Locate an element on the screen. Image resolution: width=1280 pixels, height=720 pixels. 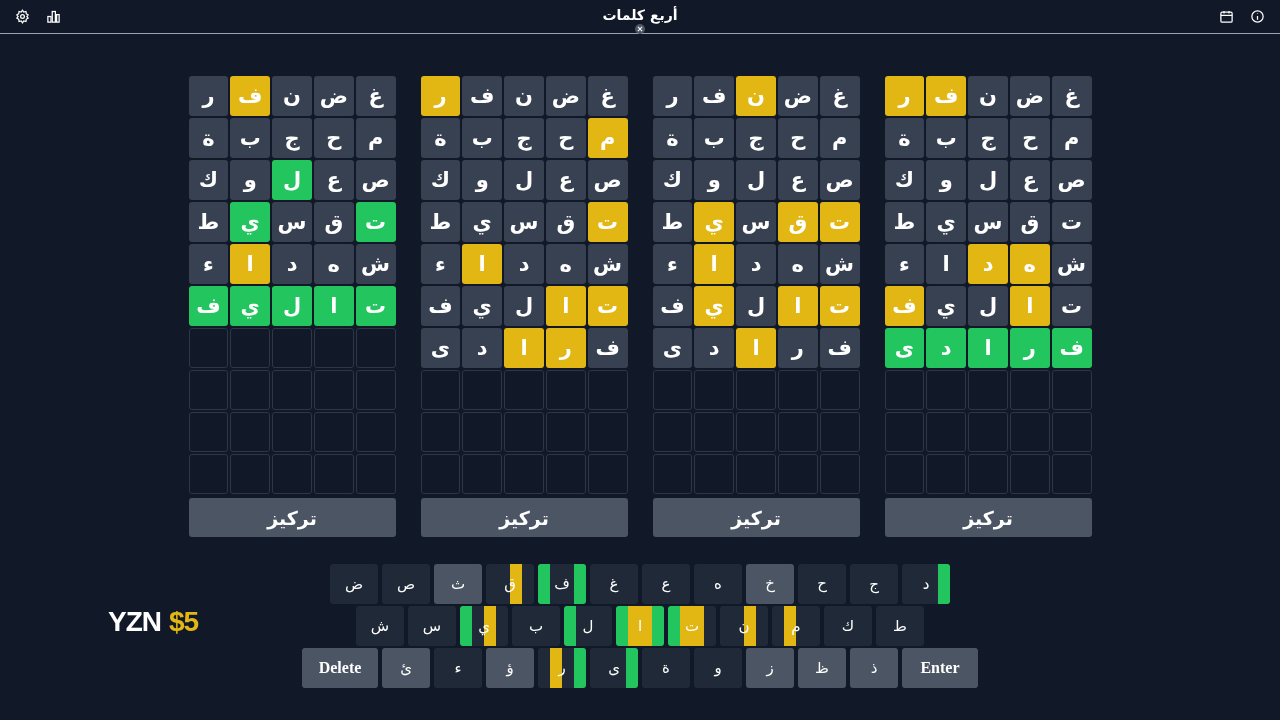
keyboard-key: ة is located at coordinates (666, 668).